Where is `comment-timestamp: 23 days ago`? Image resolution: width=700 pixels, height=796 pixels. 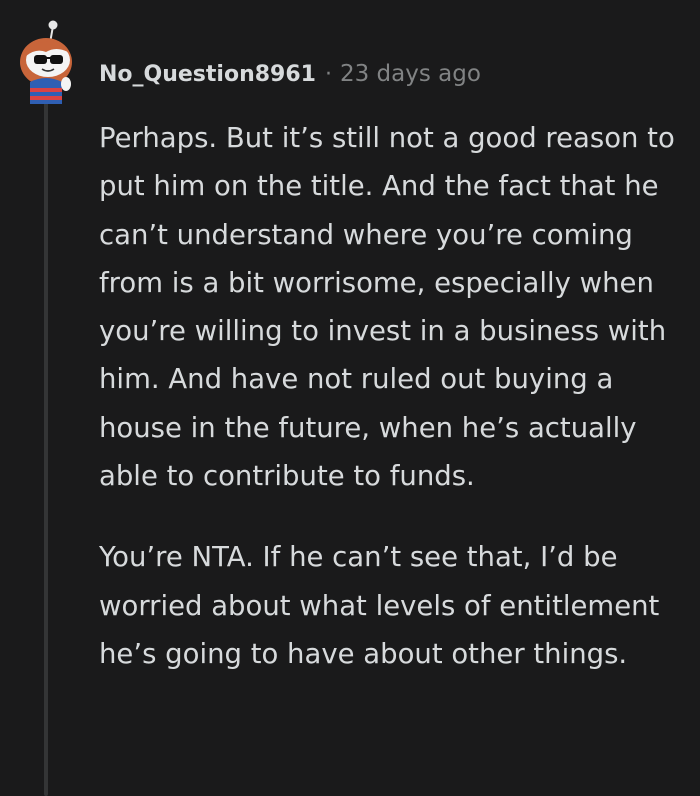 comment-timestamp: 23 days ago is located at coordinates (410, 74).